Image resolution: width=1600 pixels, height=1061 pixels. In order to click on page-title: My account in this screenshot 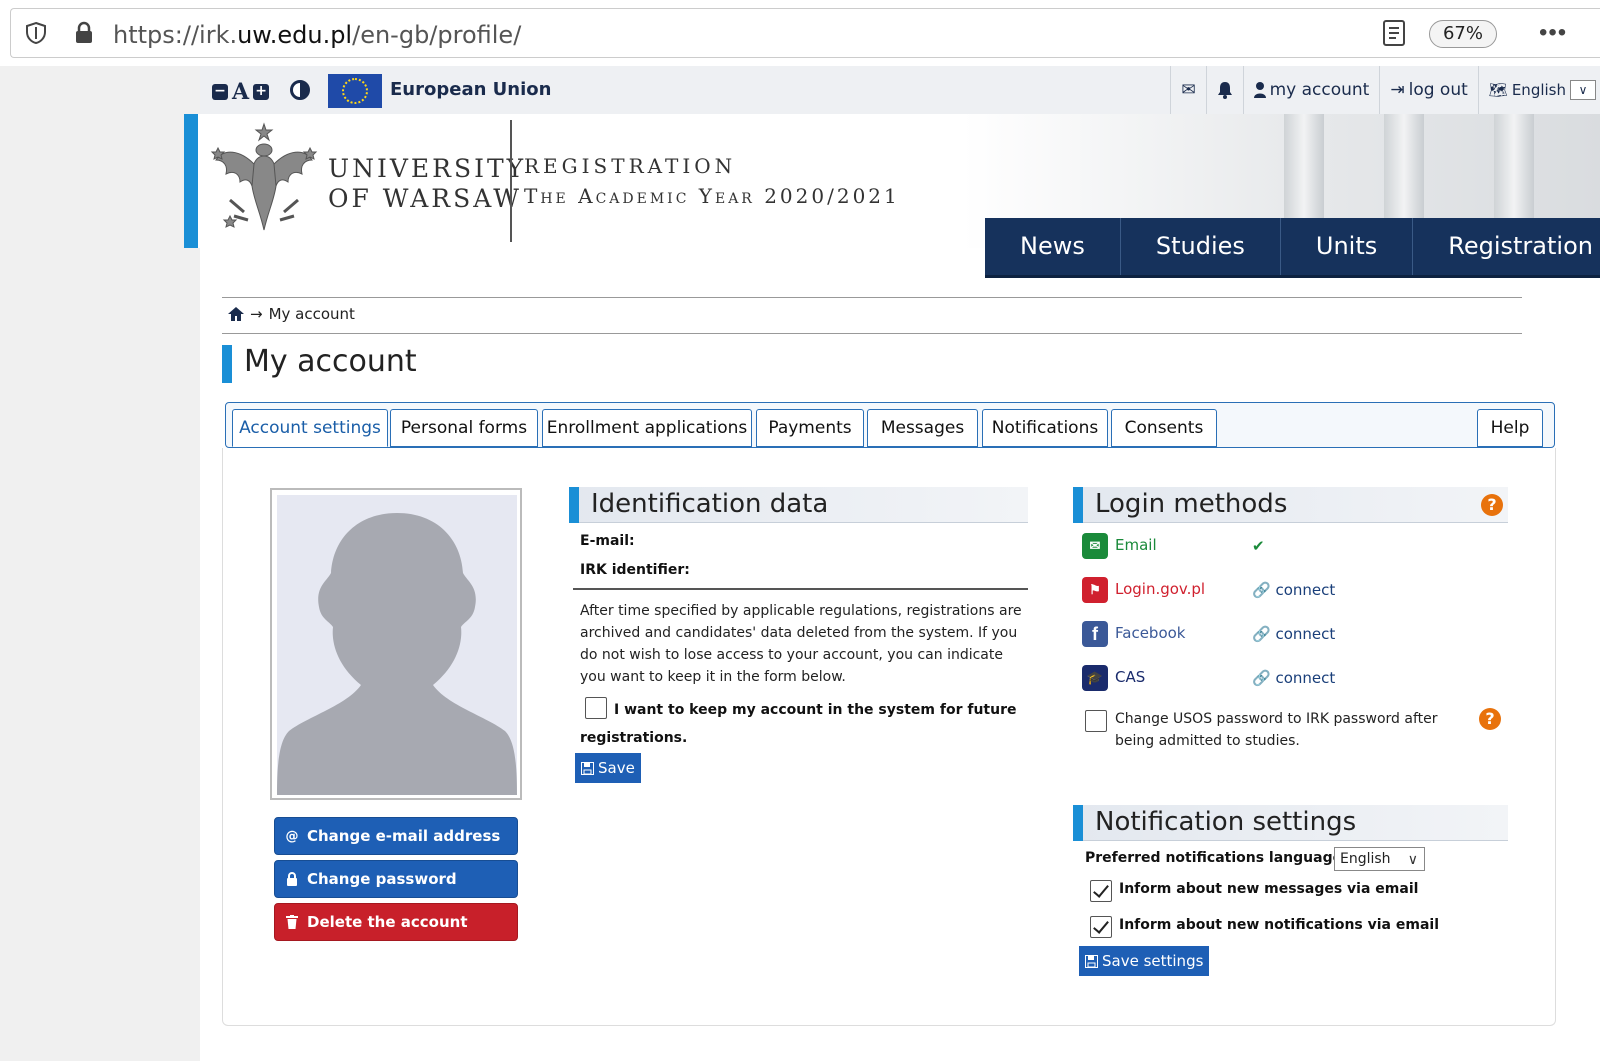, I will do `click(330, 361)`.